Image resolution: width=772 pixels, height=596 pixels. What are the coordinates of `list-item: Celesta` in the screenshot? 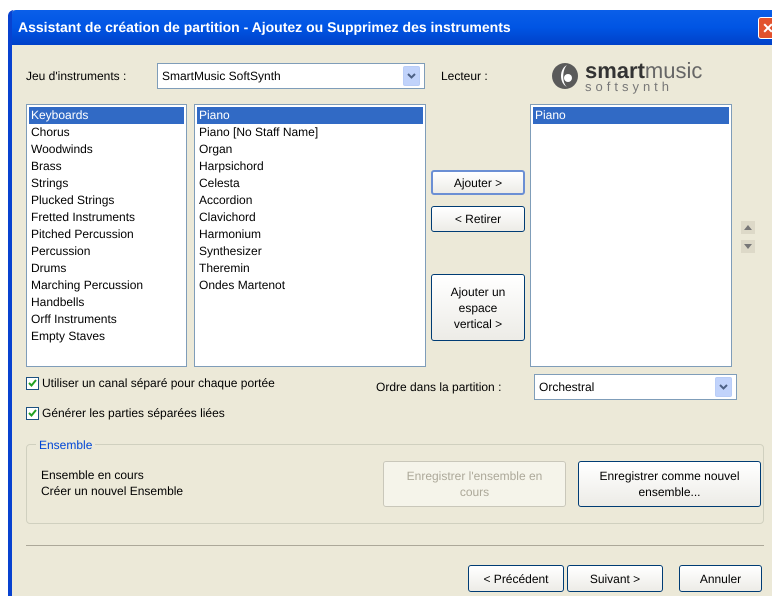 It's located at (310, 183).